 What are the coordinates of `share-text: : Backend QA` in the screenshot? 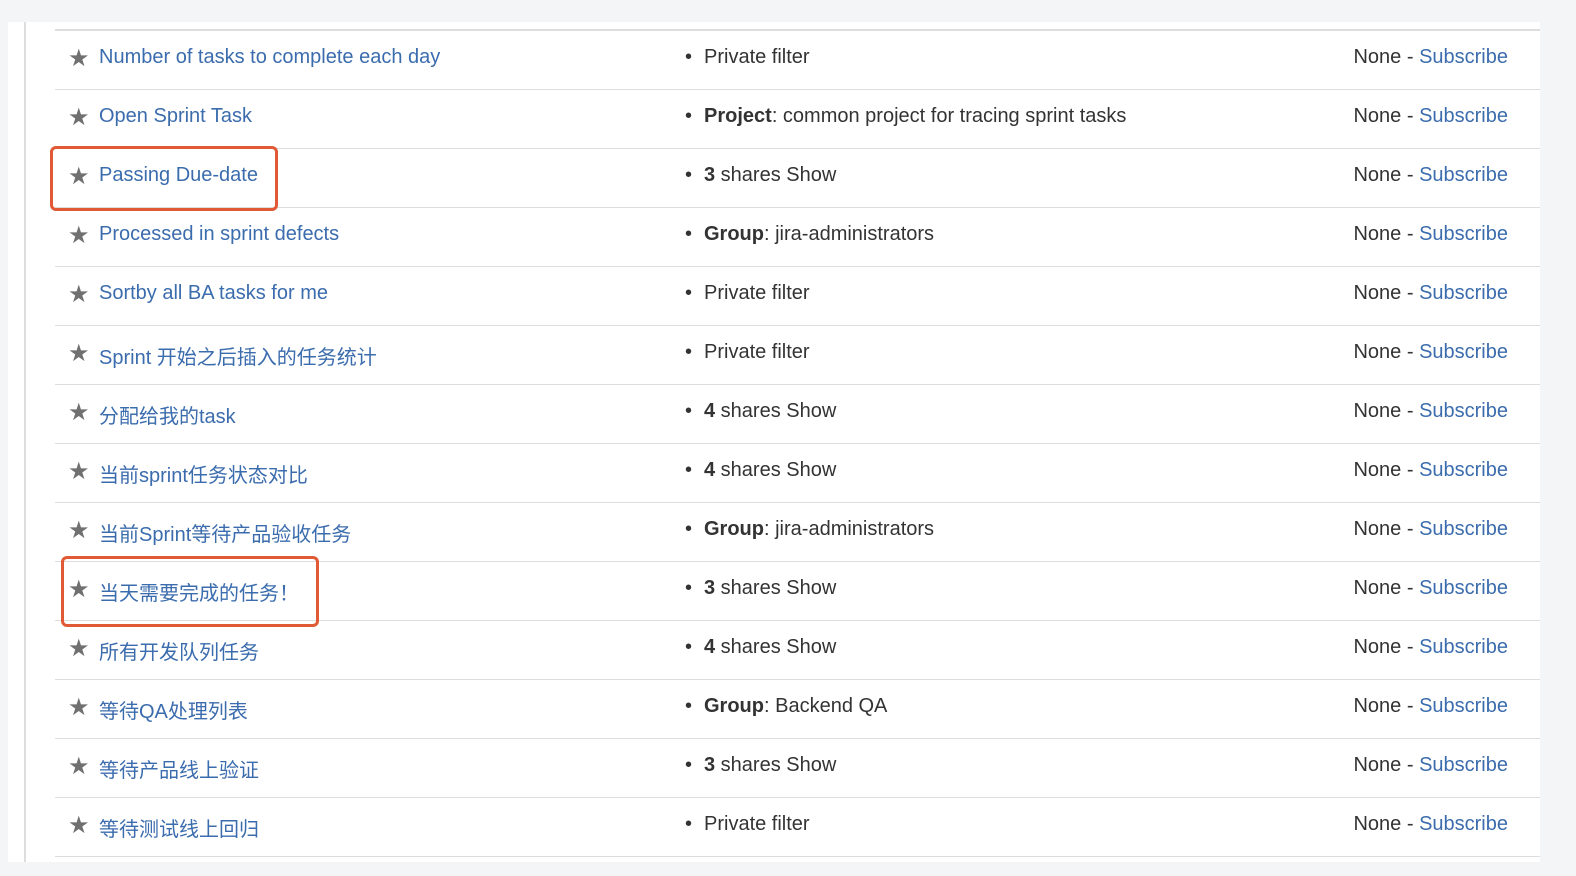 It's located at (826, 706).